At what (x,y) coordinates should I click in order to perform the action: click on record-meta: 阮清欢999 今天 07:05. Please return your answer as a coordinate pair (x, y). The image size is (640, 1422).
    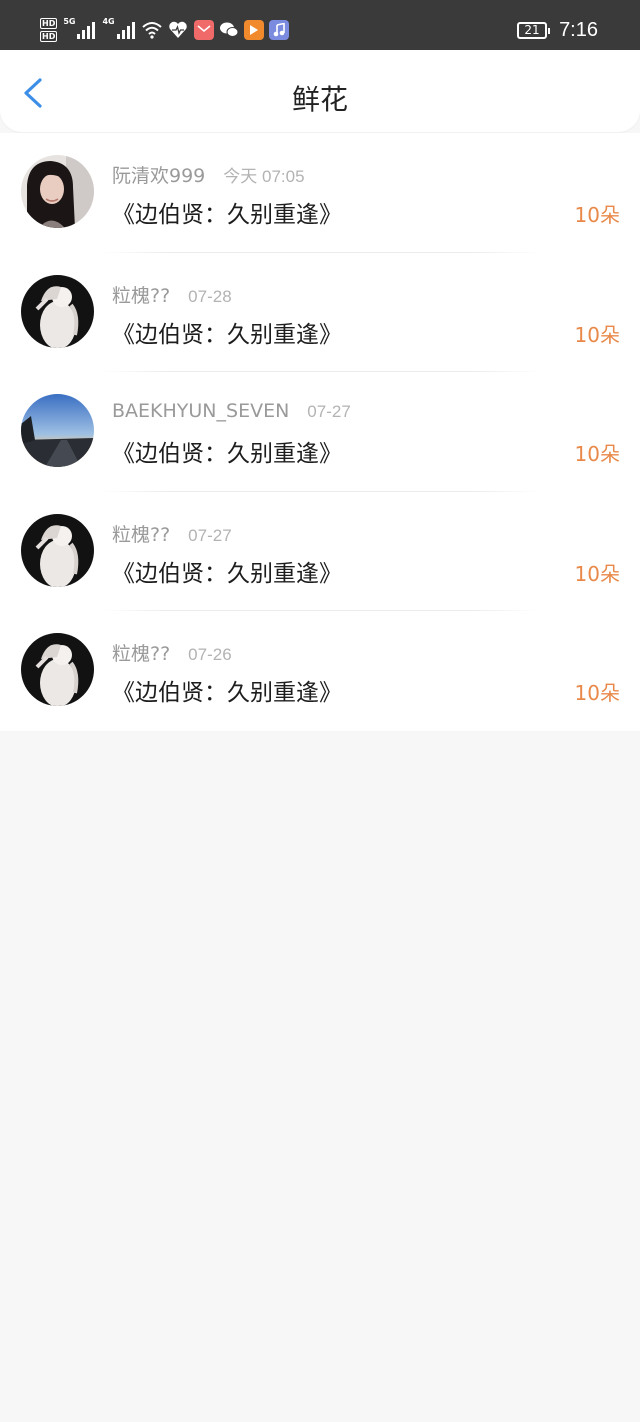
    Looking at the image, I should click on (208, 174).